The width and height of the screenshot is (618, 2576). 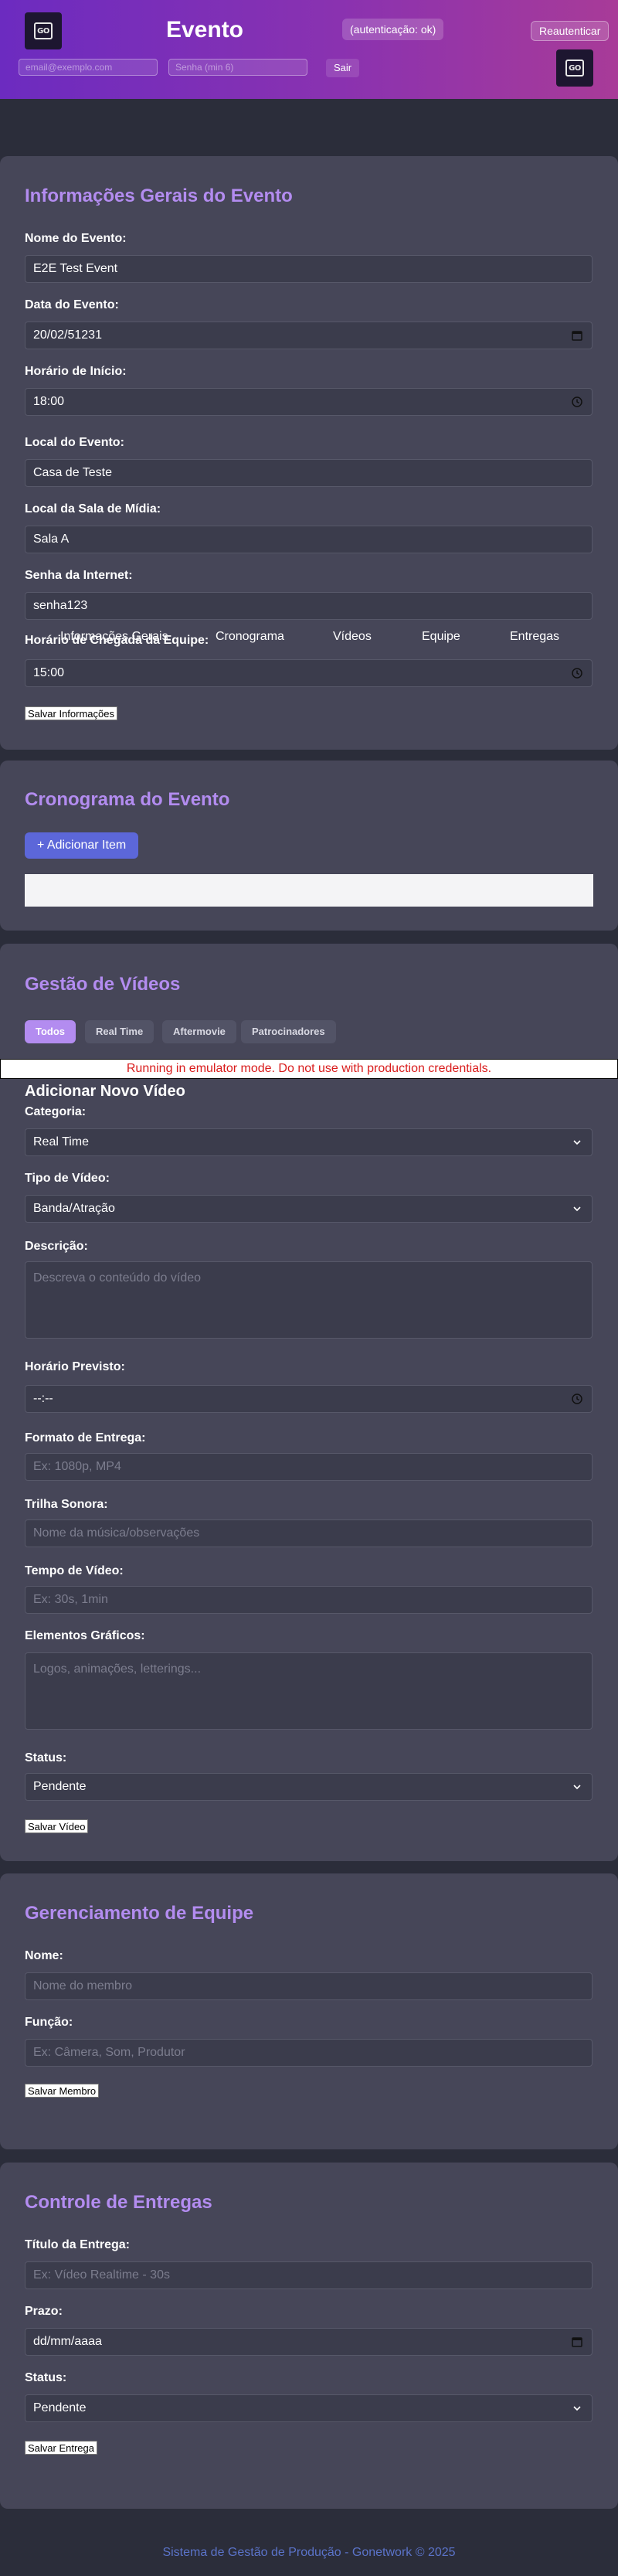 I want to click on general-info-title: Informações Gerais do Evento, so click(x=159, y=195).